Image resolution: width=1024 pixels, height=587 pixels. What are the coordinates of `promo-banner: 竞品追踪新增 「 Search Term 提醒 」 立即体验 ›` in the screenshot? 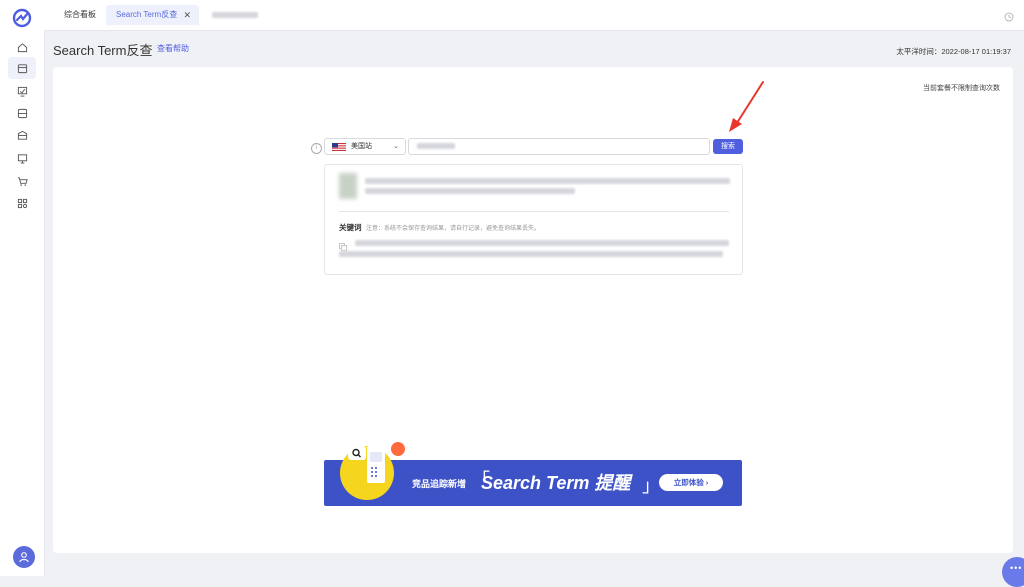 It's located at (533, 473).